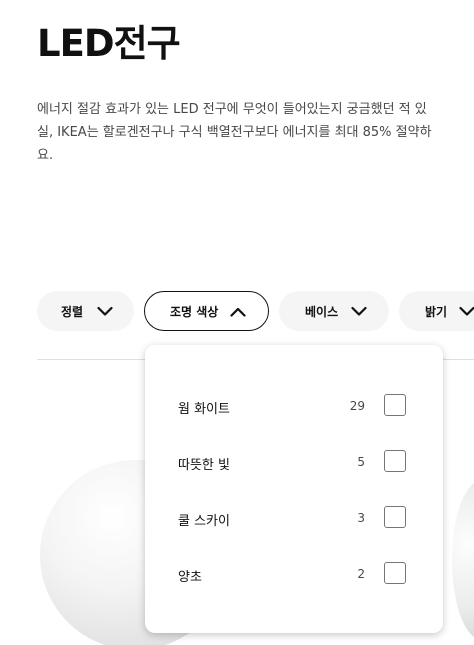 Image resolution: width=474 pixels, height=645 pixels. I want to click on color-option-warm-glow: 따뜻한 빛 5, so click(294, 463).